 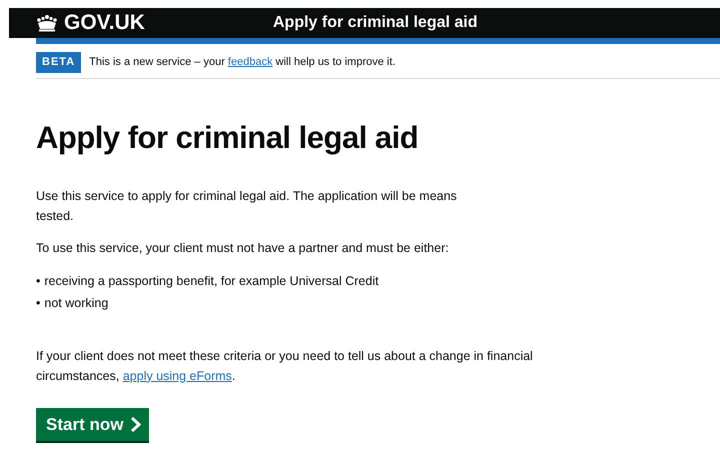 What do you see at coordinates (228, 137) in the screenshot?
I see `page-heading: Apply for criminal legal aid` at bounding box center [228, 137].